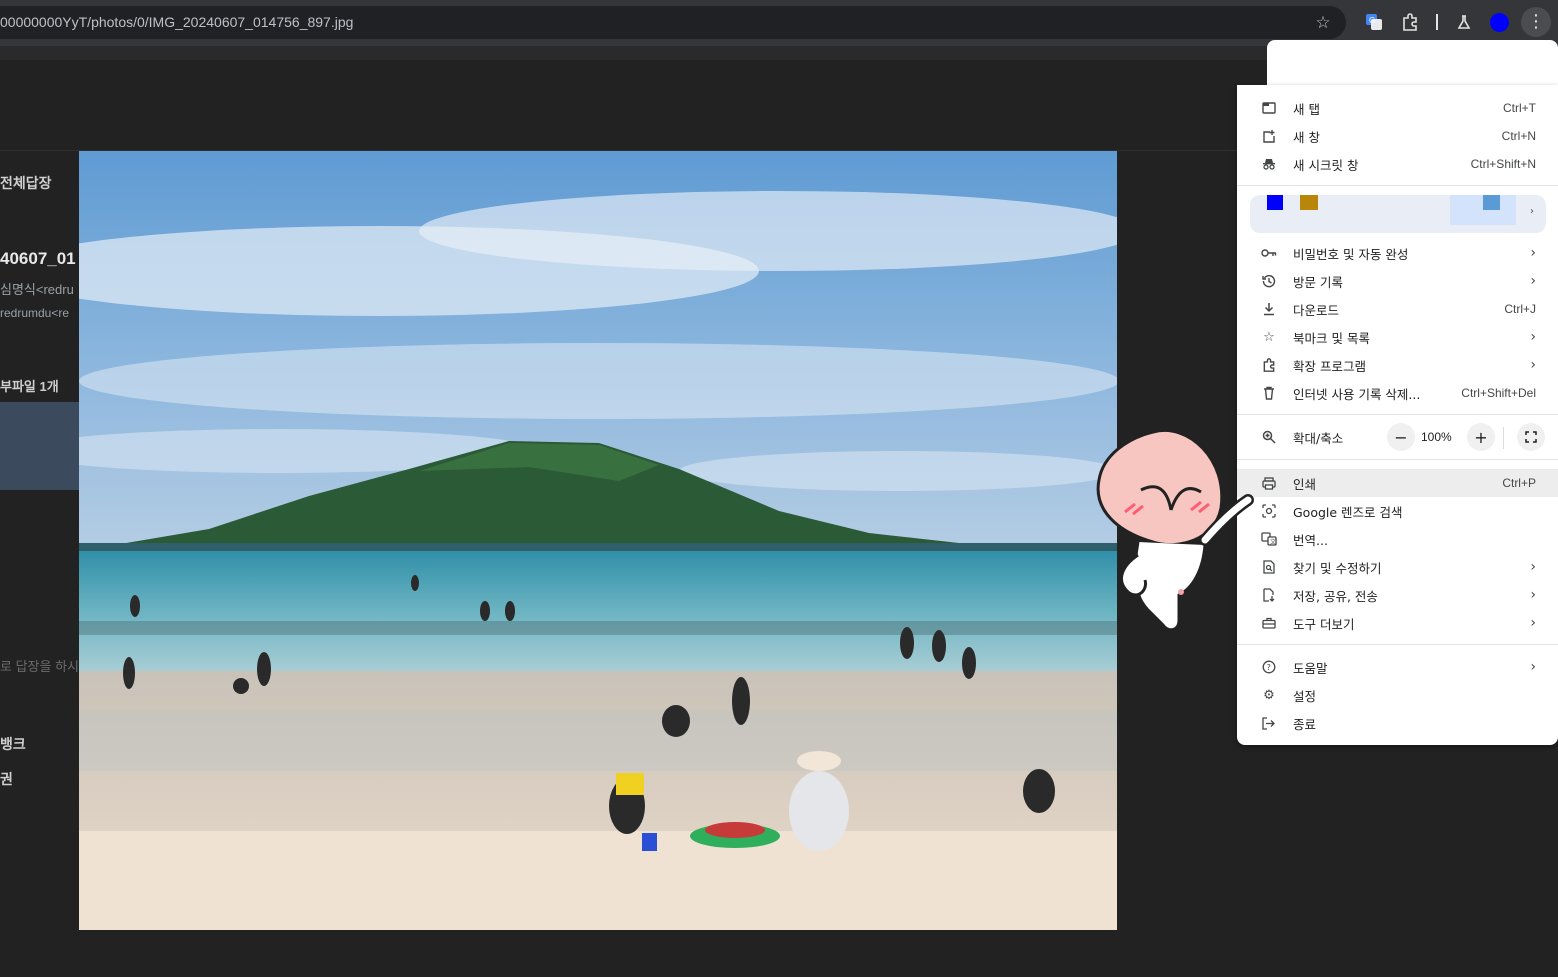 Image resolution: width=1558 pixels, height=977 pixels. I want to click on lens-icon, so click(1269, 511).